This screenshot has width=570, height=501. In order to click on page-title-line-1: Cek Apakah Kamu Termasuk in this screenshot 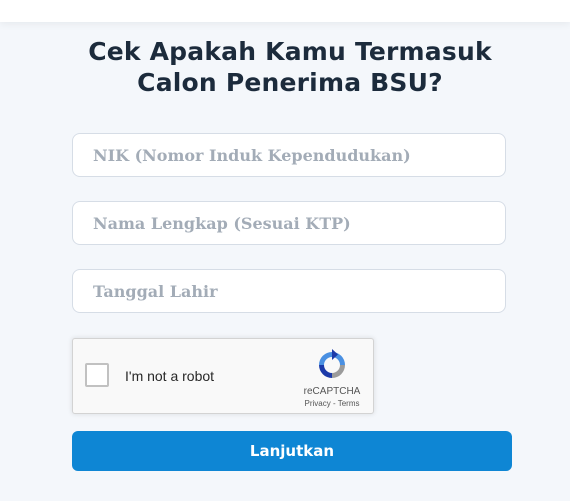, I will do `click(290, 51)`.